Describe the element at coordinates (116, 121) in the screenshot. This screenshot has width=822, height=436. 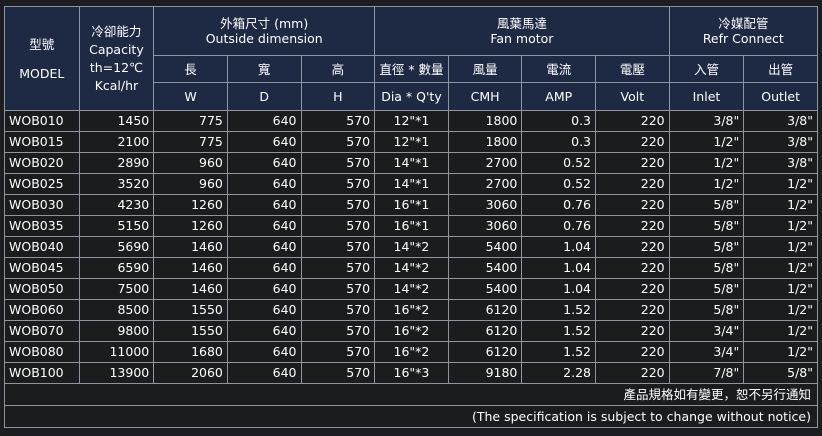
I see `capacity-cell: 1450` at that location.